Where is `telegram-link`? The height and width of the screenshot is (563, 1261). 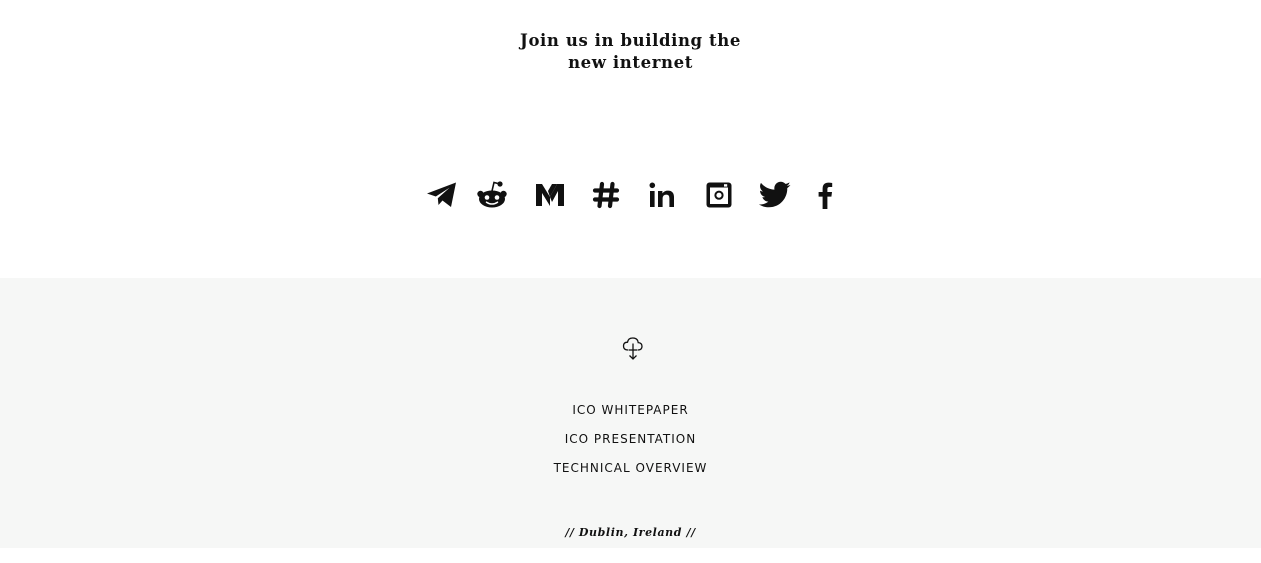
telegram-link is located at coordinates (442, 195).